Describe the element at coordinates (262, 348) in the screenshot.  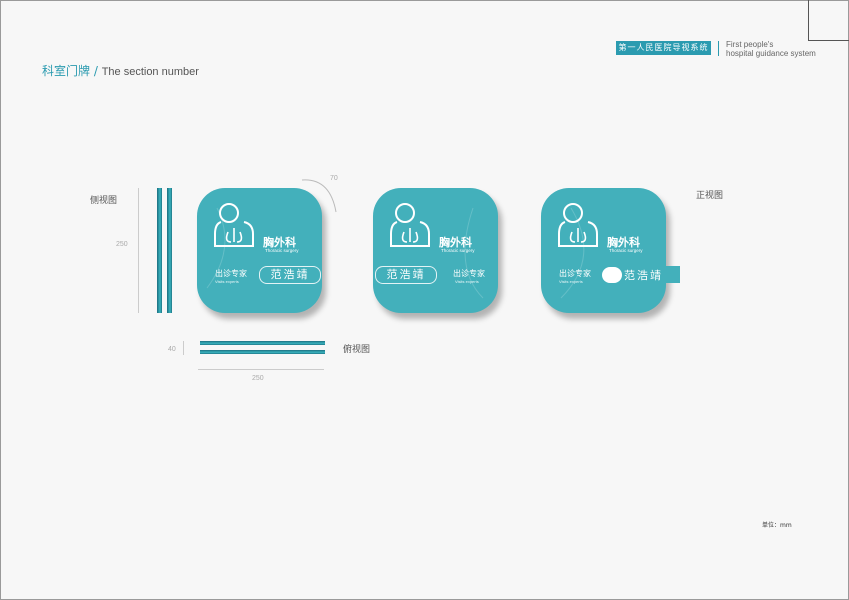
I see `top-view-drawing` at that location.